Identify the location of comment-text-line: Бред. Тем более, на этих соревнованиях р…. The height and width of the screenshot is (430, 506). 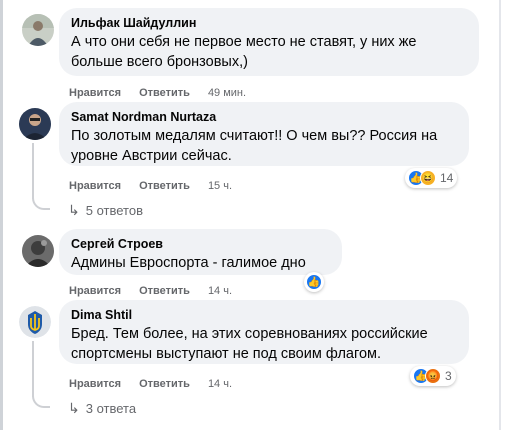
(249, 334).